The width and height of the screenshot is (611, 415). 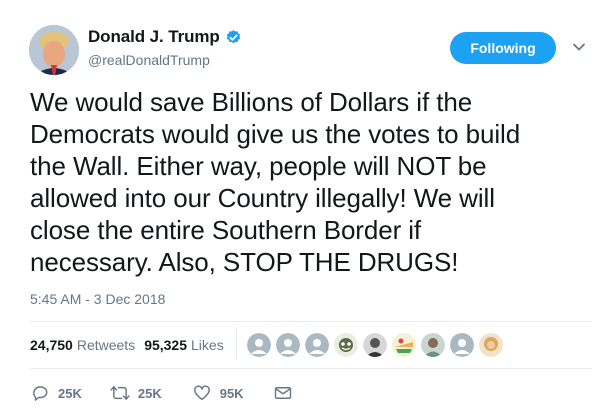 I want to click on retweet-button: 25K, so click(x=136, y=393).